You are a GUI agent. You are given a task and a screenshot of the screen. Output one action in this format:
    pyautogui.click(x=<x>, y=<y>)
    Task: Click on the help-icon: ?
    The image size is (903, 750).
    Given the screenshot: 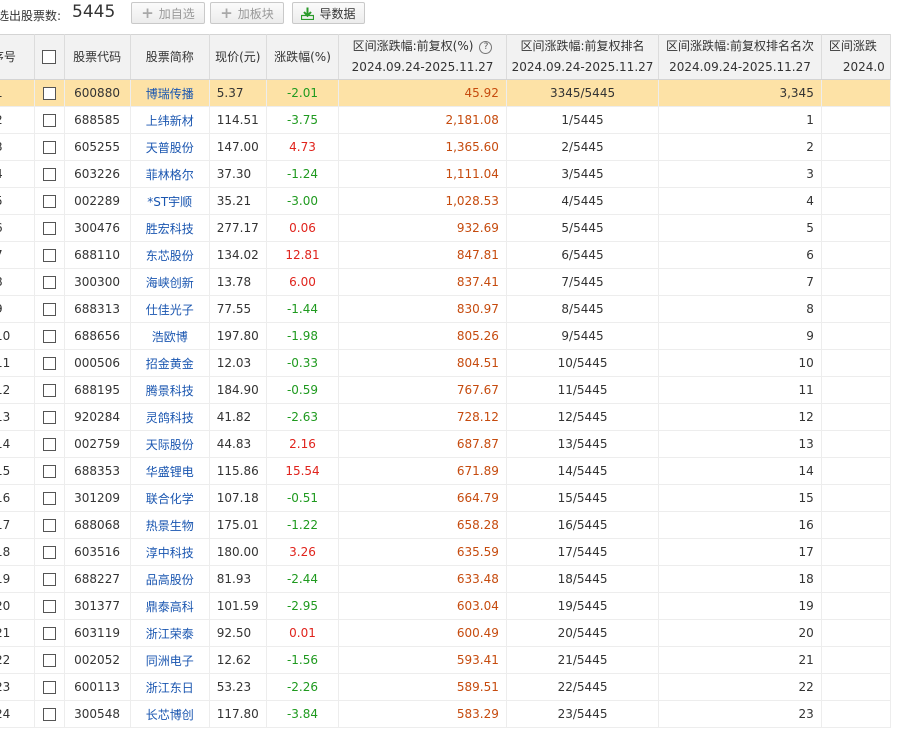 What is the action you would take?
    pyautogui.click(x=486, y=47)
    